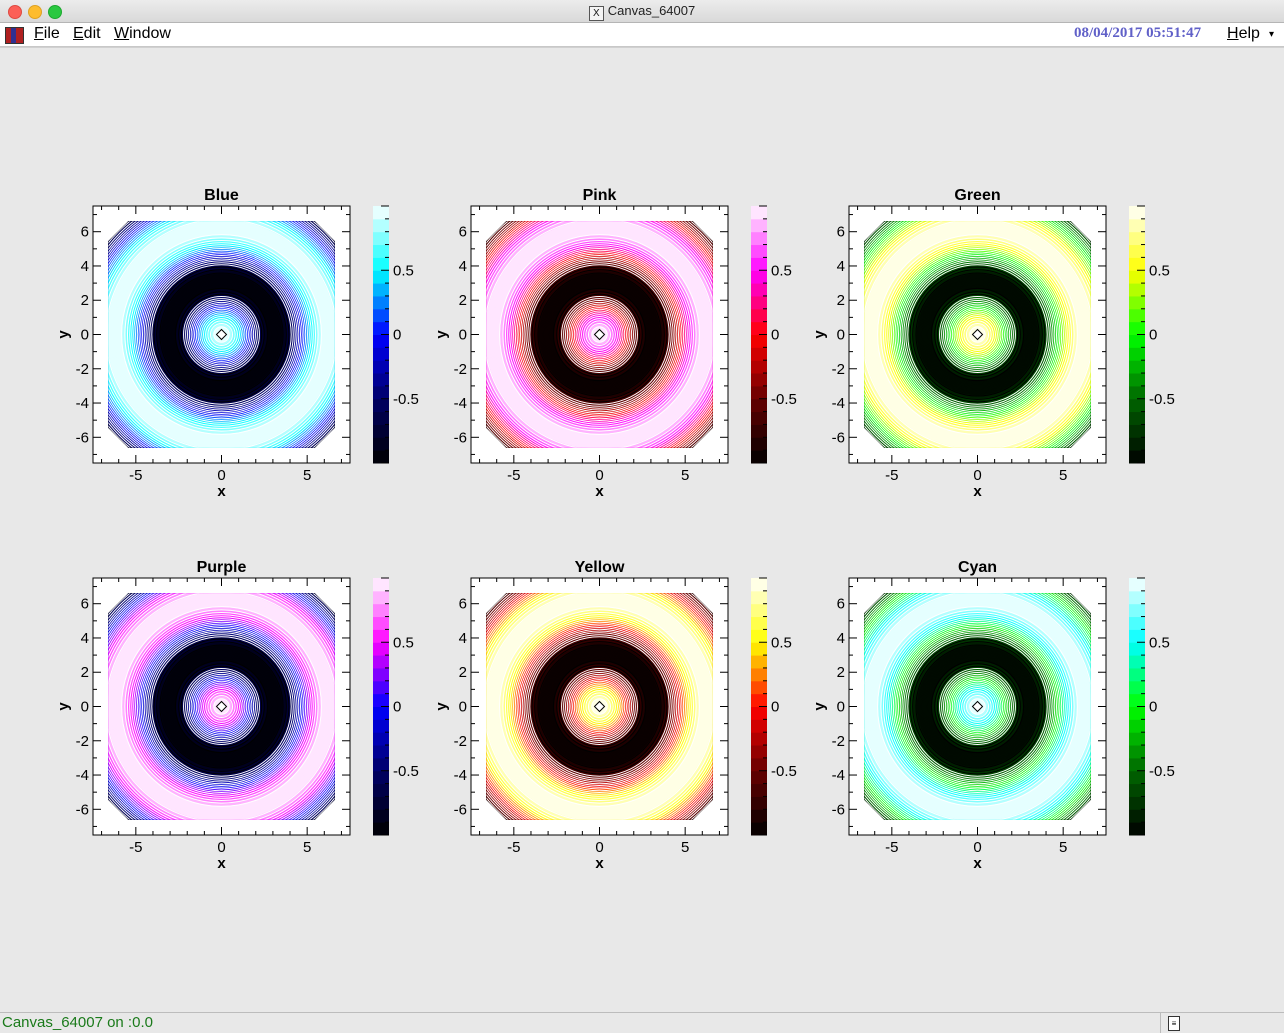 This screenshot has width=1284, height=1033. Describe the element at coordinates (150, 33) in the screenshot. I see `menu-window-label: indow` at that location.